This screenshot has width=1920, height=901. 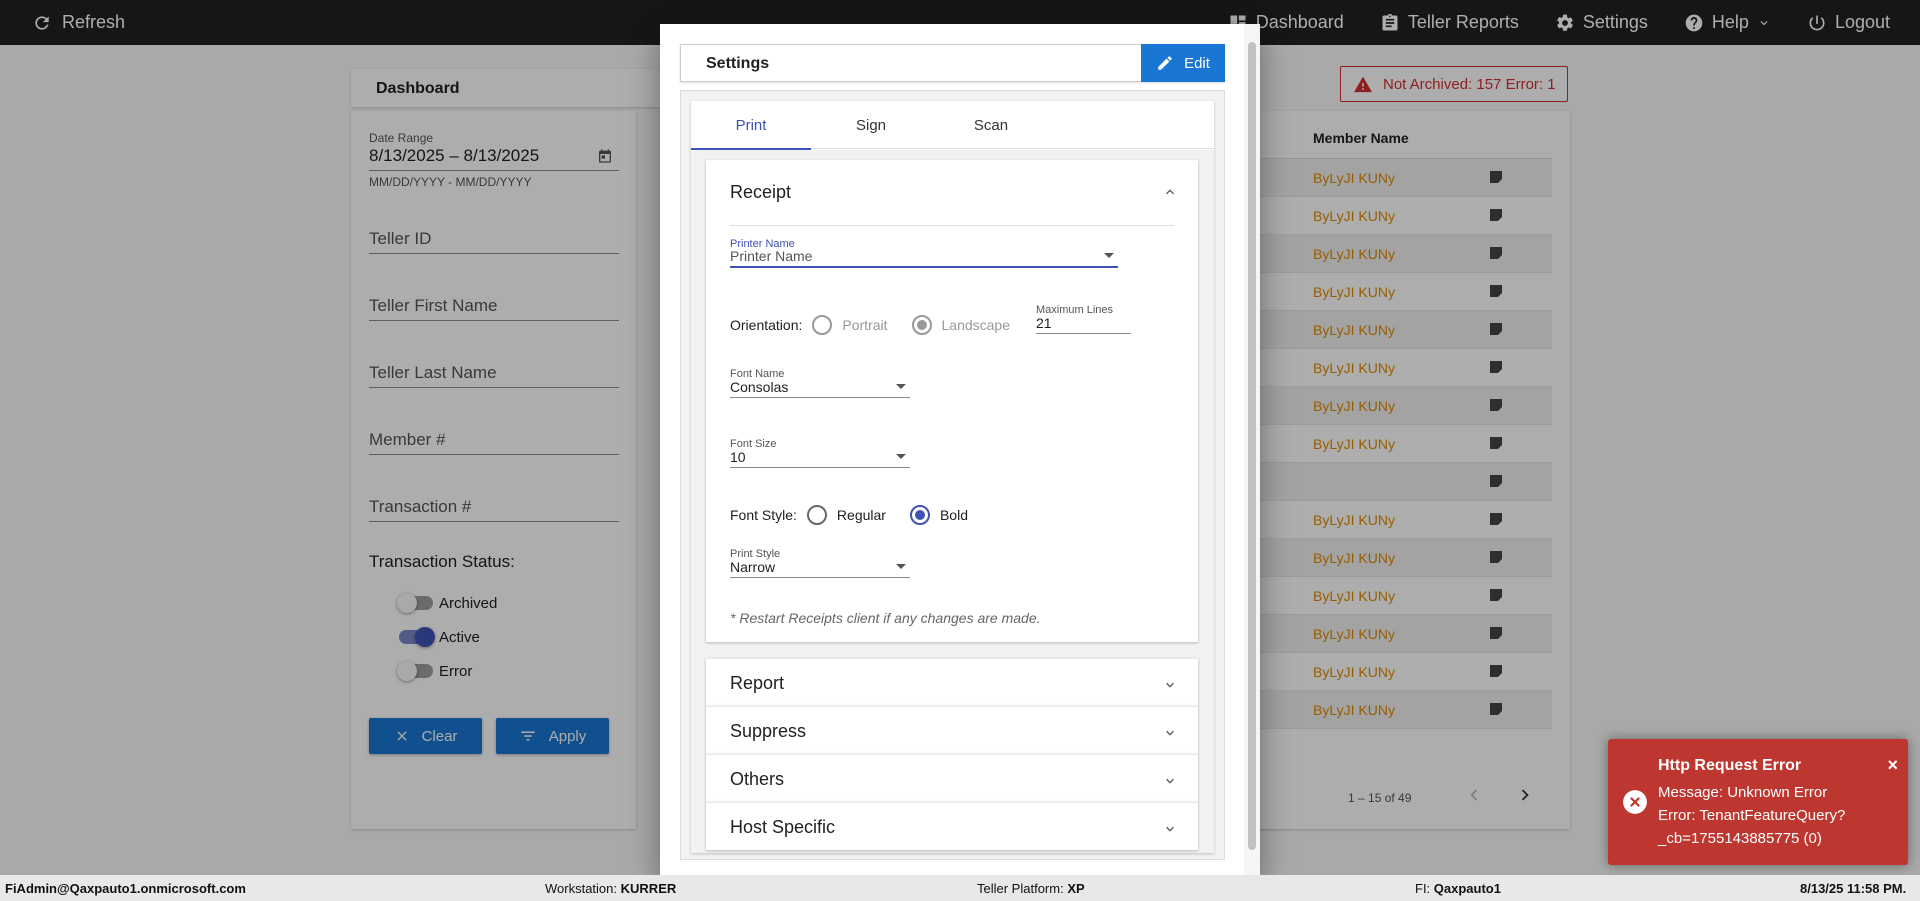 I want to click on settings-tabs: Print Sign Scan, so click(x=952, y=125).